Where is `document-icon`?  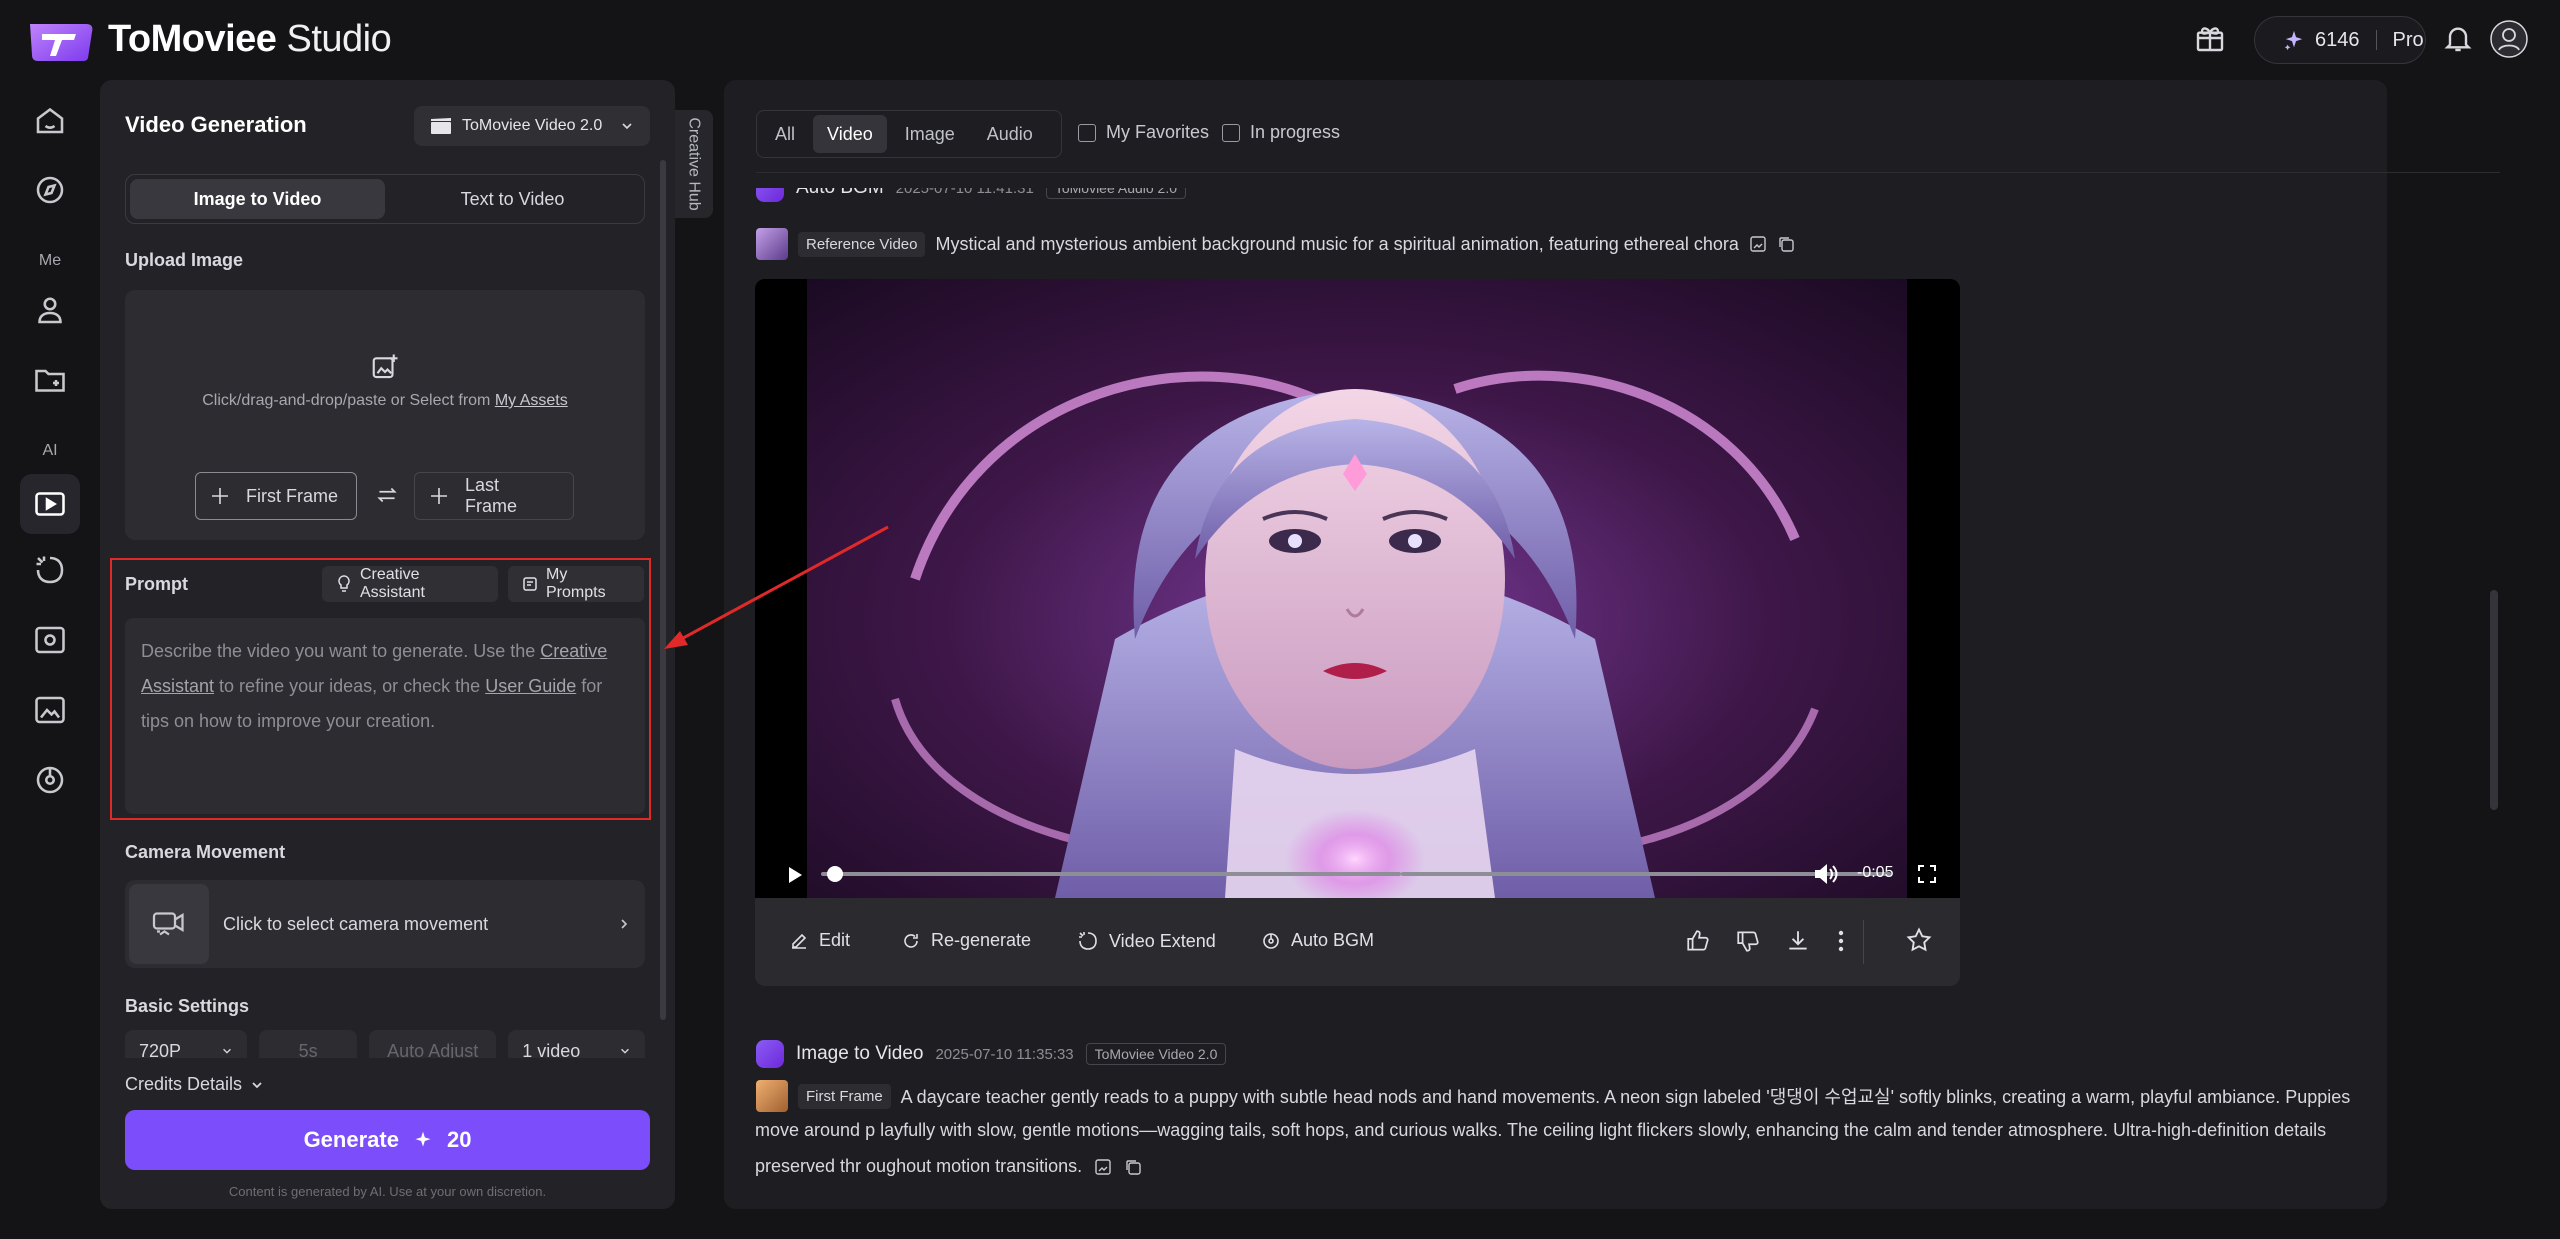 document-icon is located at coordinates (530, 584).